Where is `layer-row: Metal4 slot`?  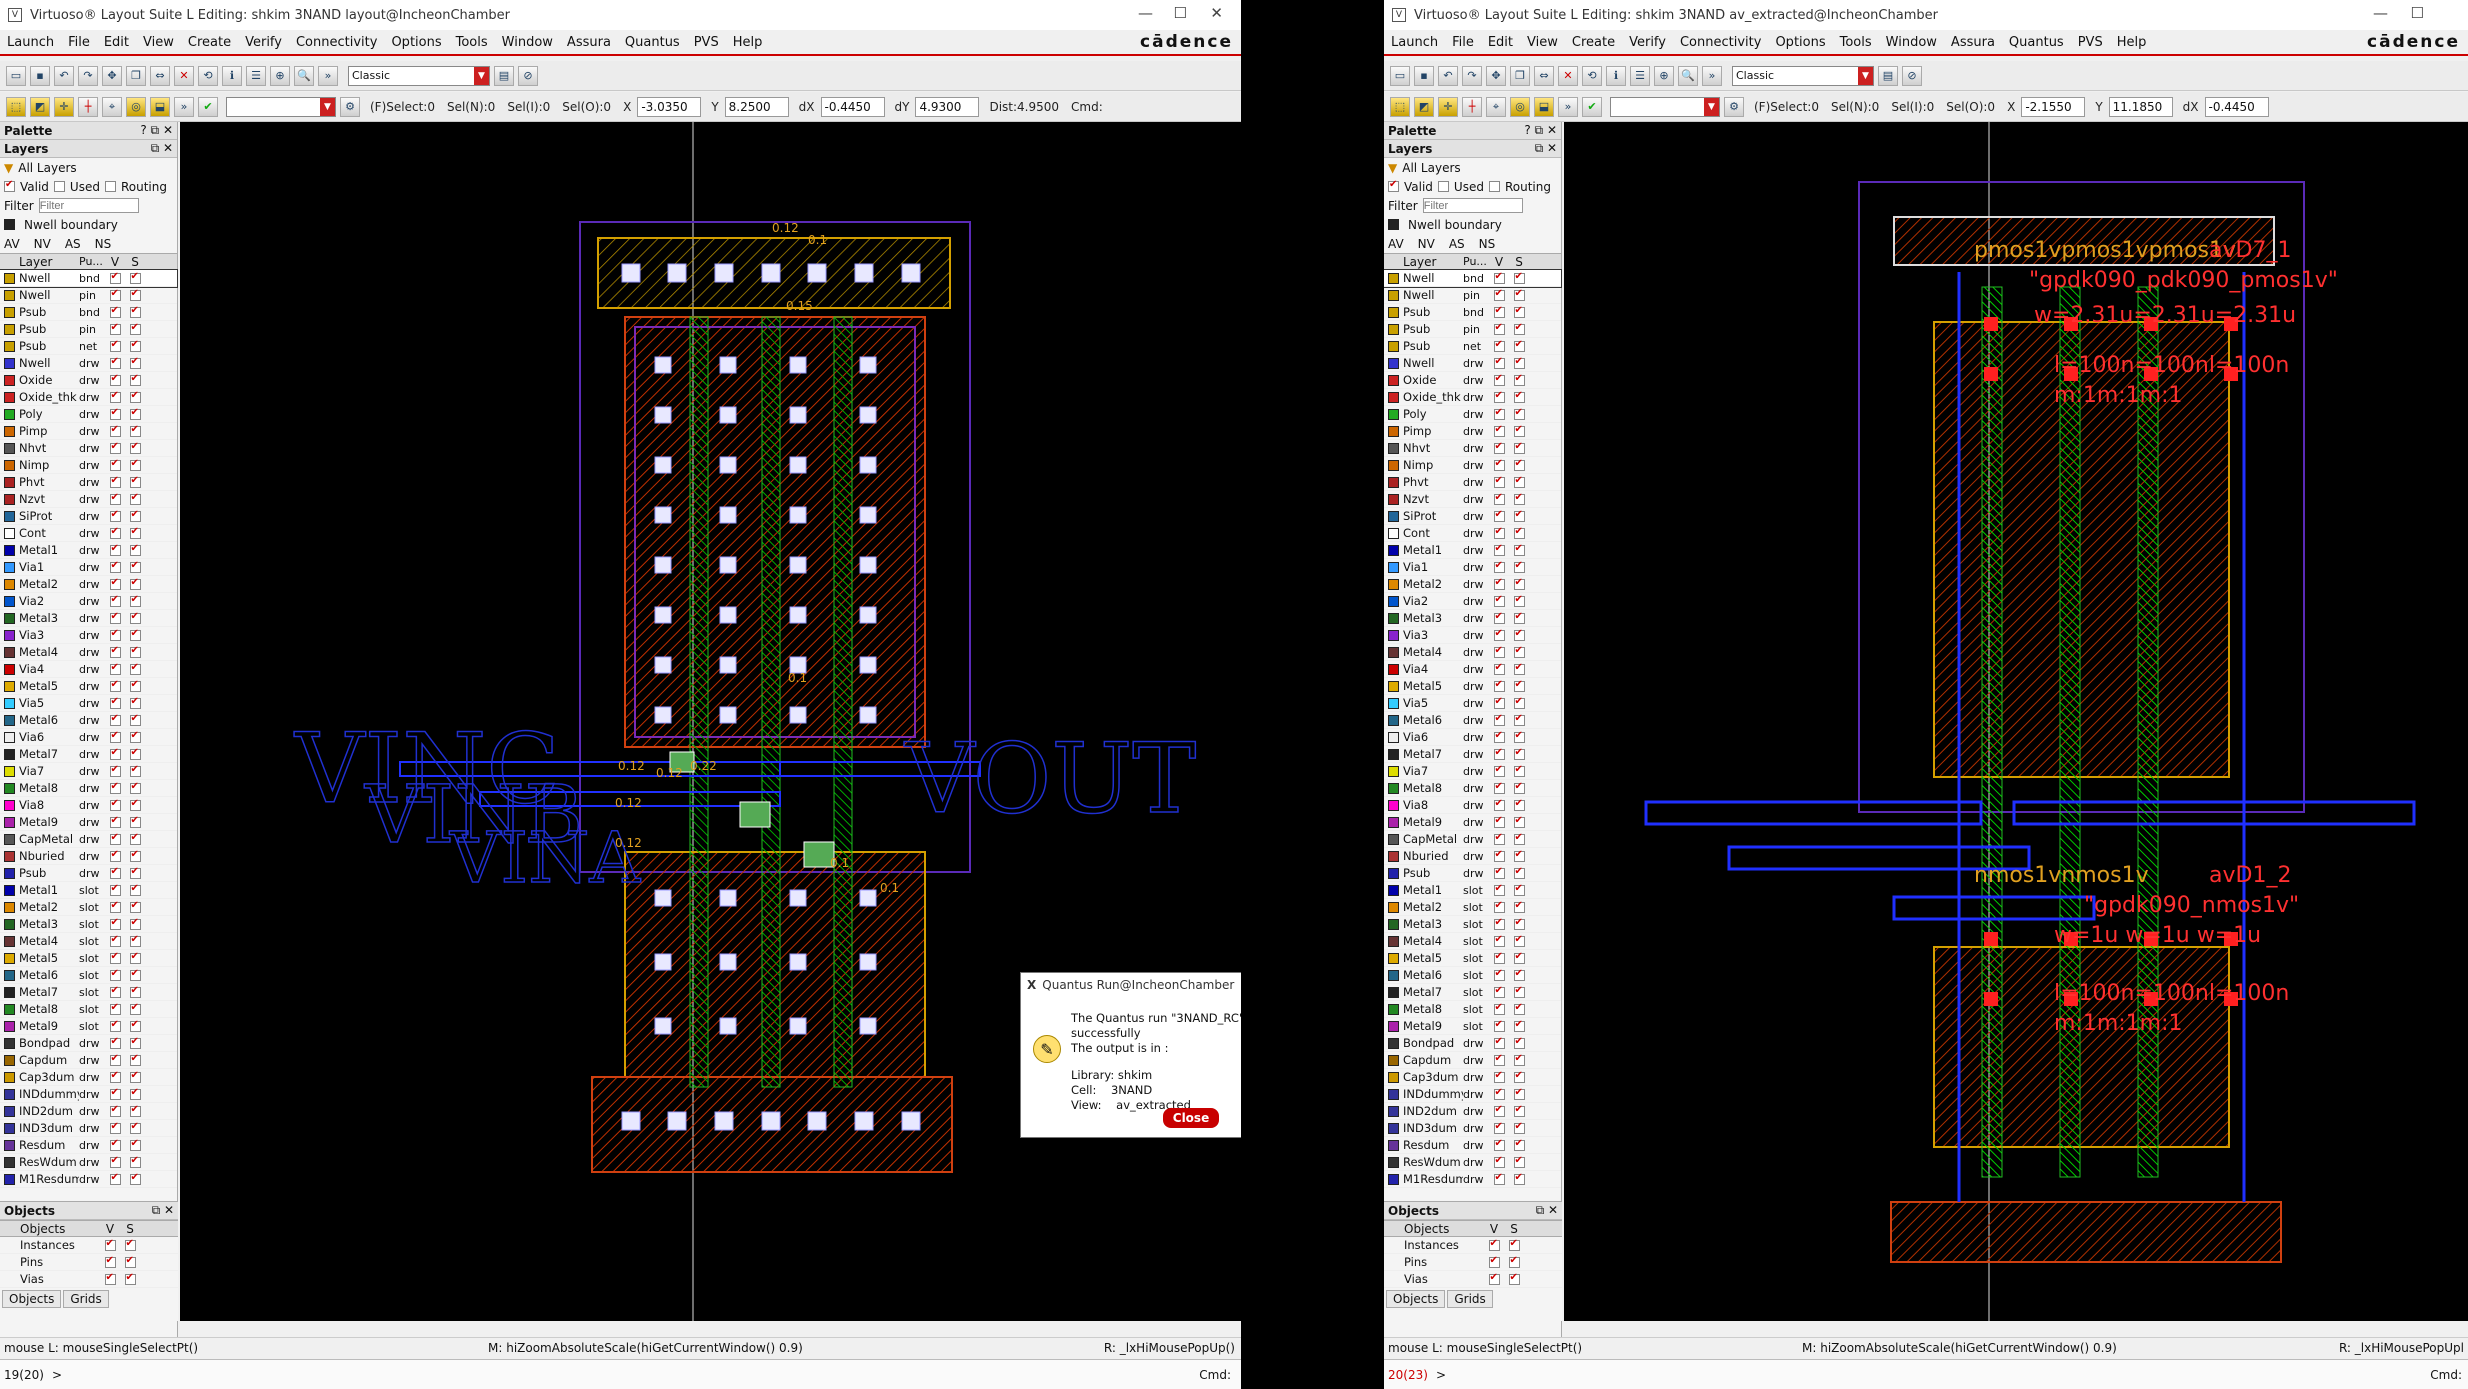 layer-row: Metal4 slot is located at coordinates (88, 941).